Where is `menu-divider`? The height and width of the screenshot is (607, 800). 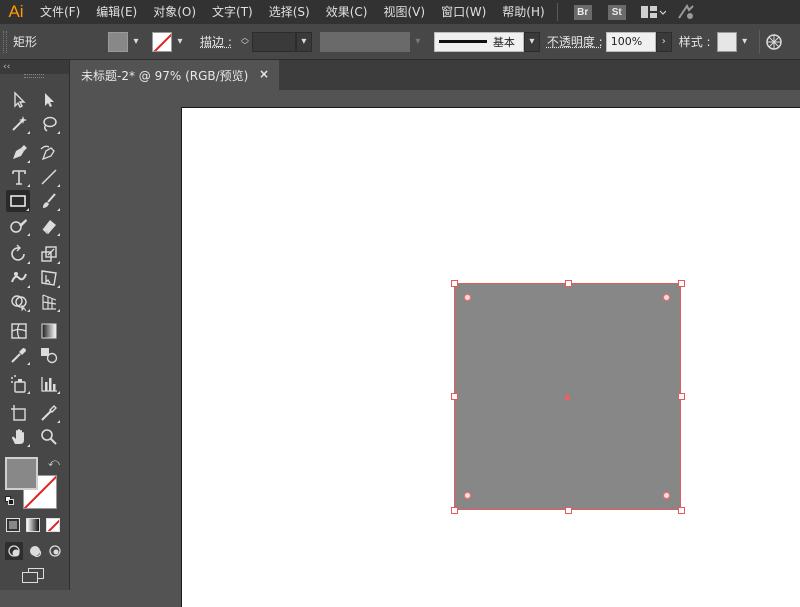
menu-divider is located at coordinates (557, 12).